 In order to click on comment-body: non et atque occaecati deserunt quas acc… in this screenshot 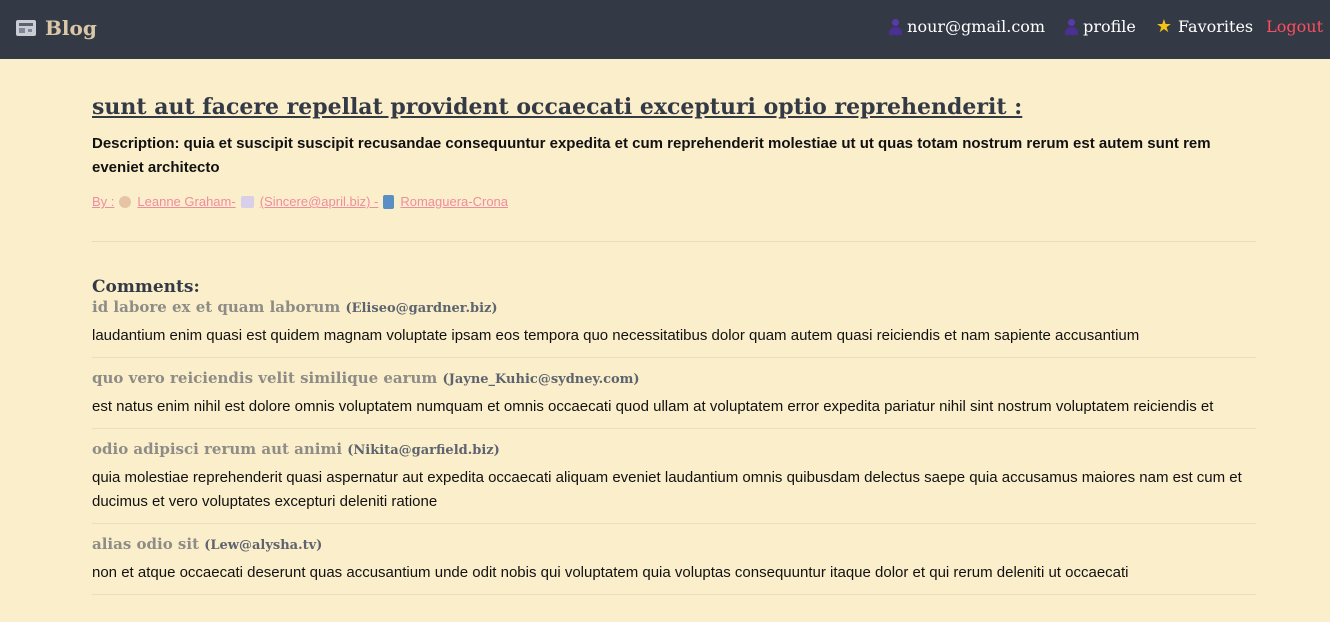, I will do `click(610, 572)`.